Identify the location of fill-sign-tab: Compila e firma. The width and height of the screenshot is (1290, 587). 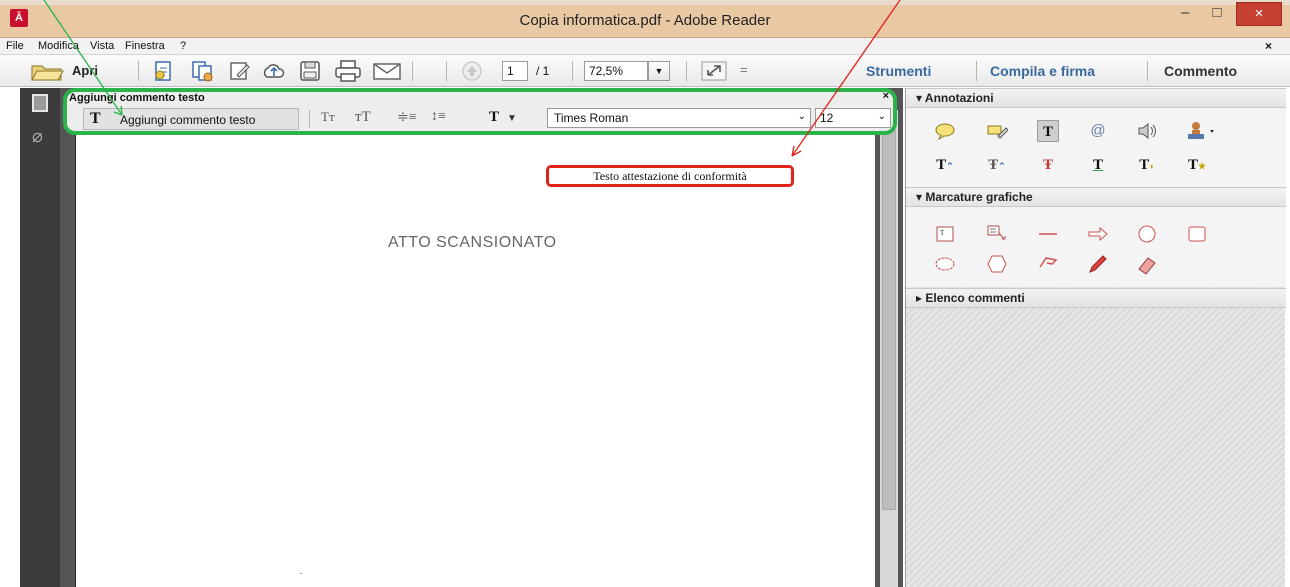
(1042, 71).